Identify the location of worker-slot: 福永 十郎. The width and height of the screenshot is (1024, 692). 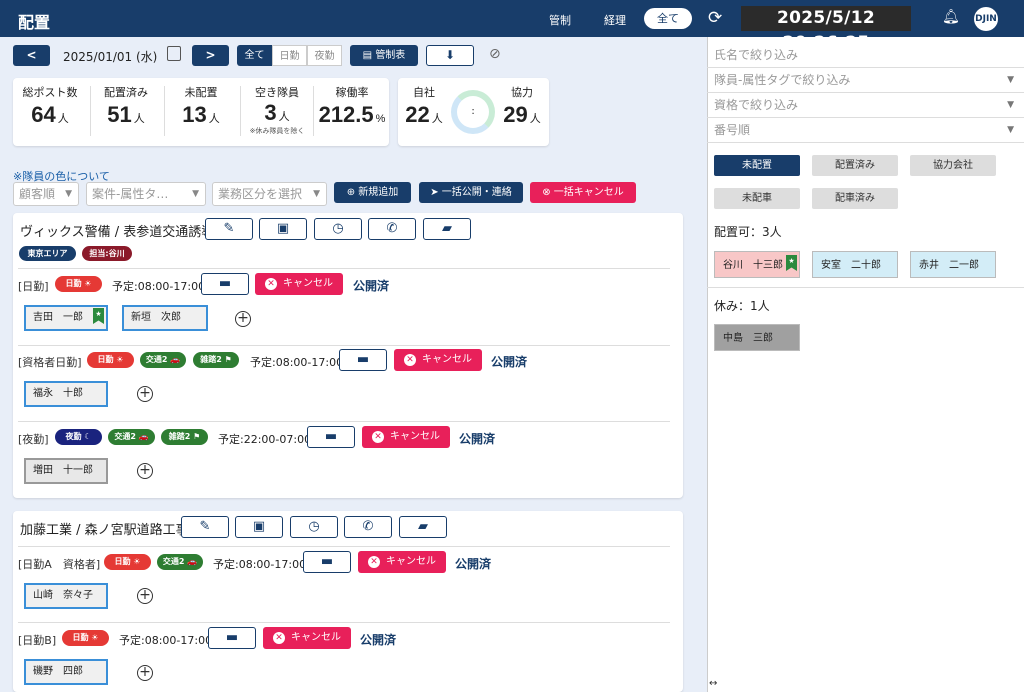
(66, 394).